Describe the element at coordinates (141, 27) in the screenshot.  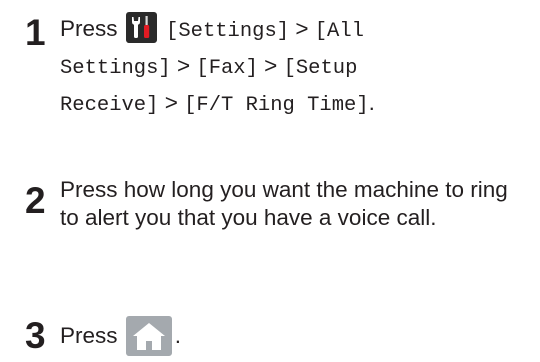
I see `settings-tools-icon` at that location.